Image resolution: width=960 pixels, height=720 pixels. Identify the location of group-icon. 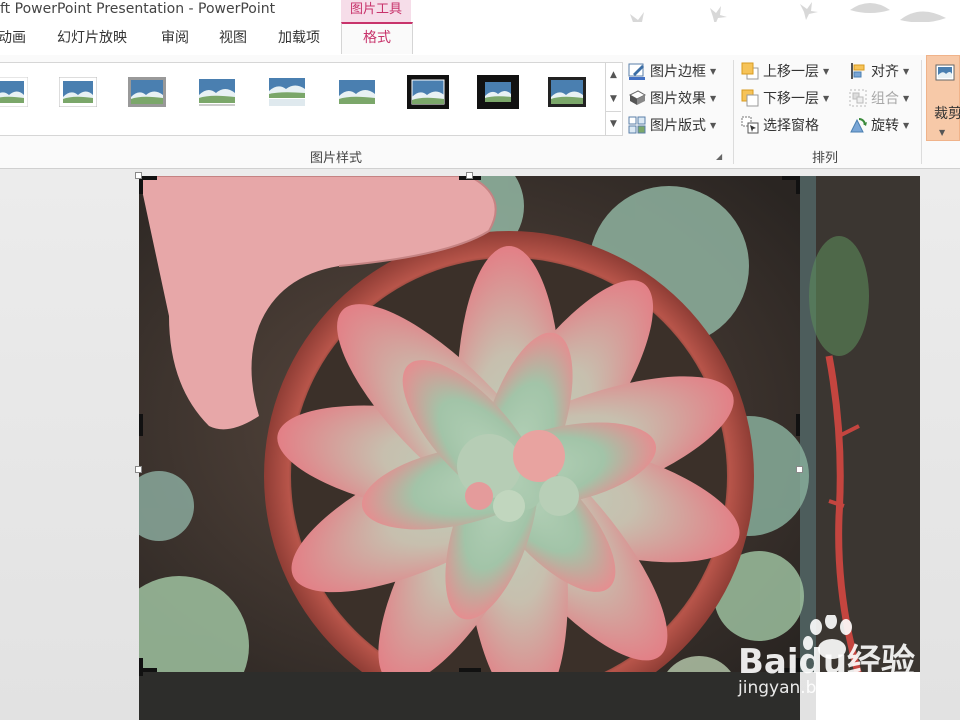
(858, 98).